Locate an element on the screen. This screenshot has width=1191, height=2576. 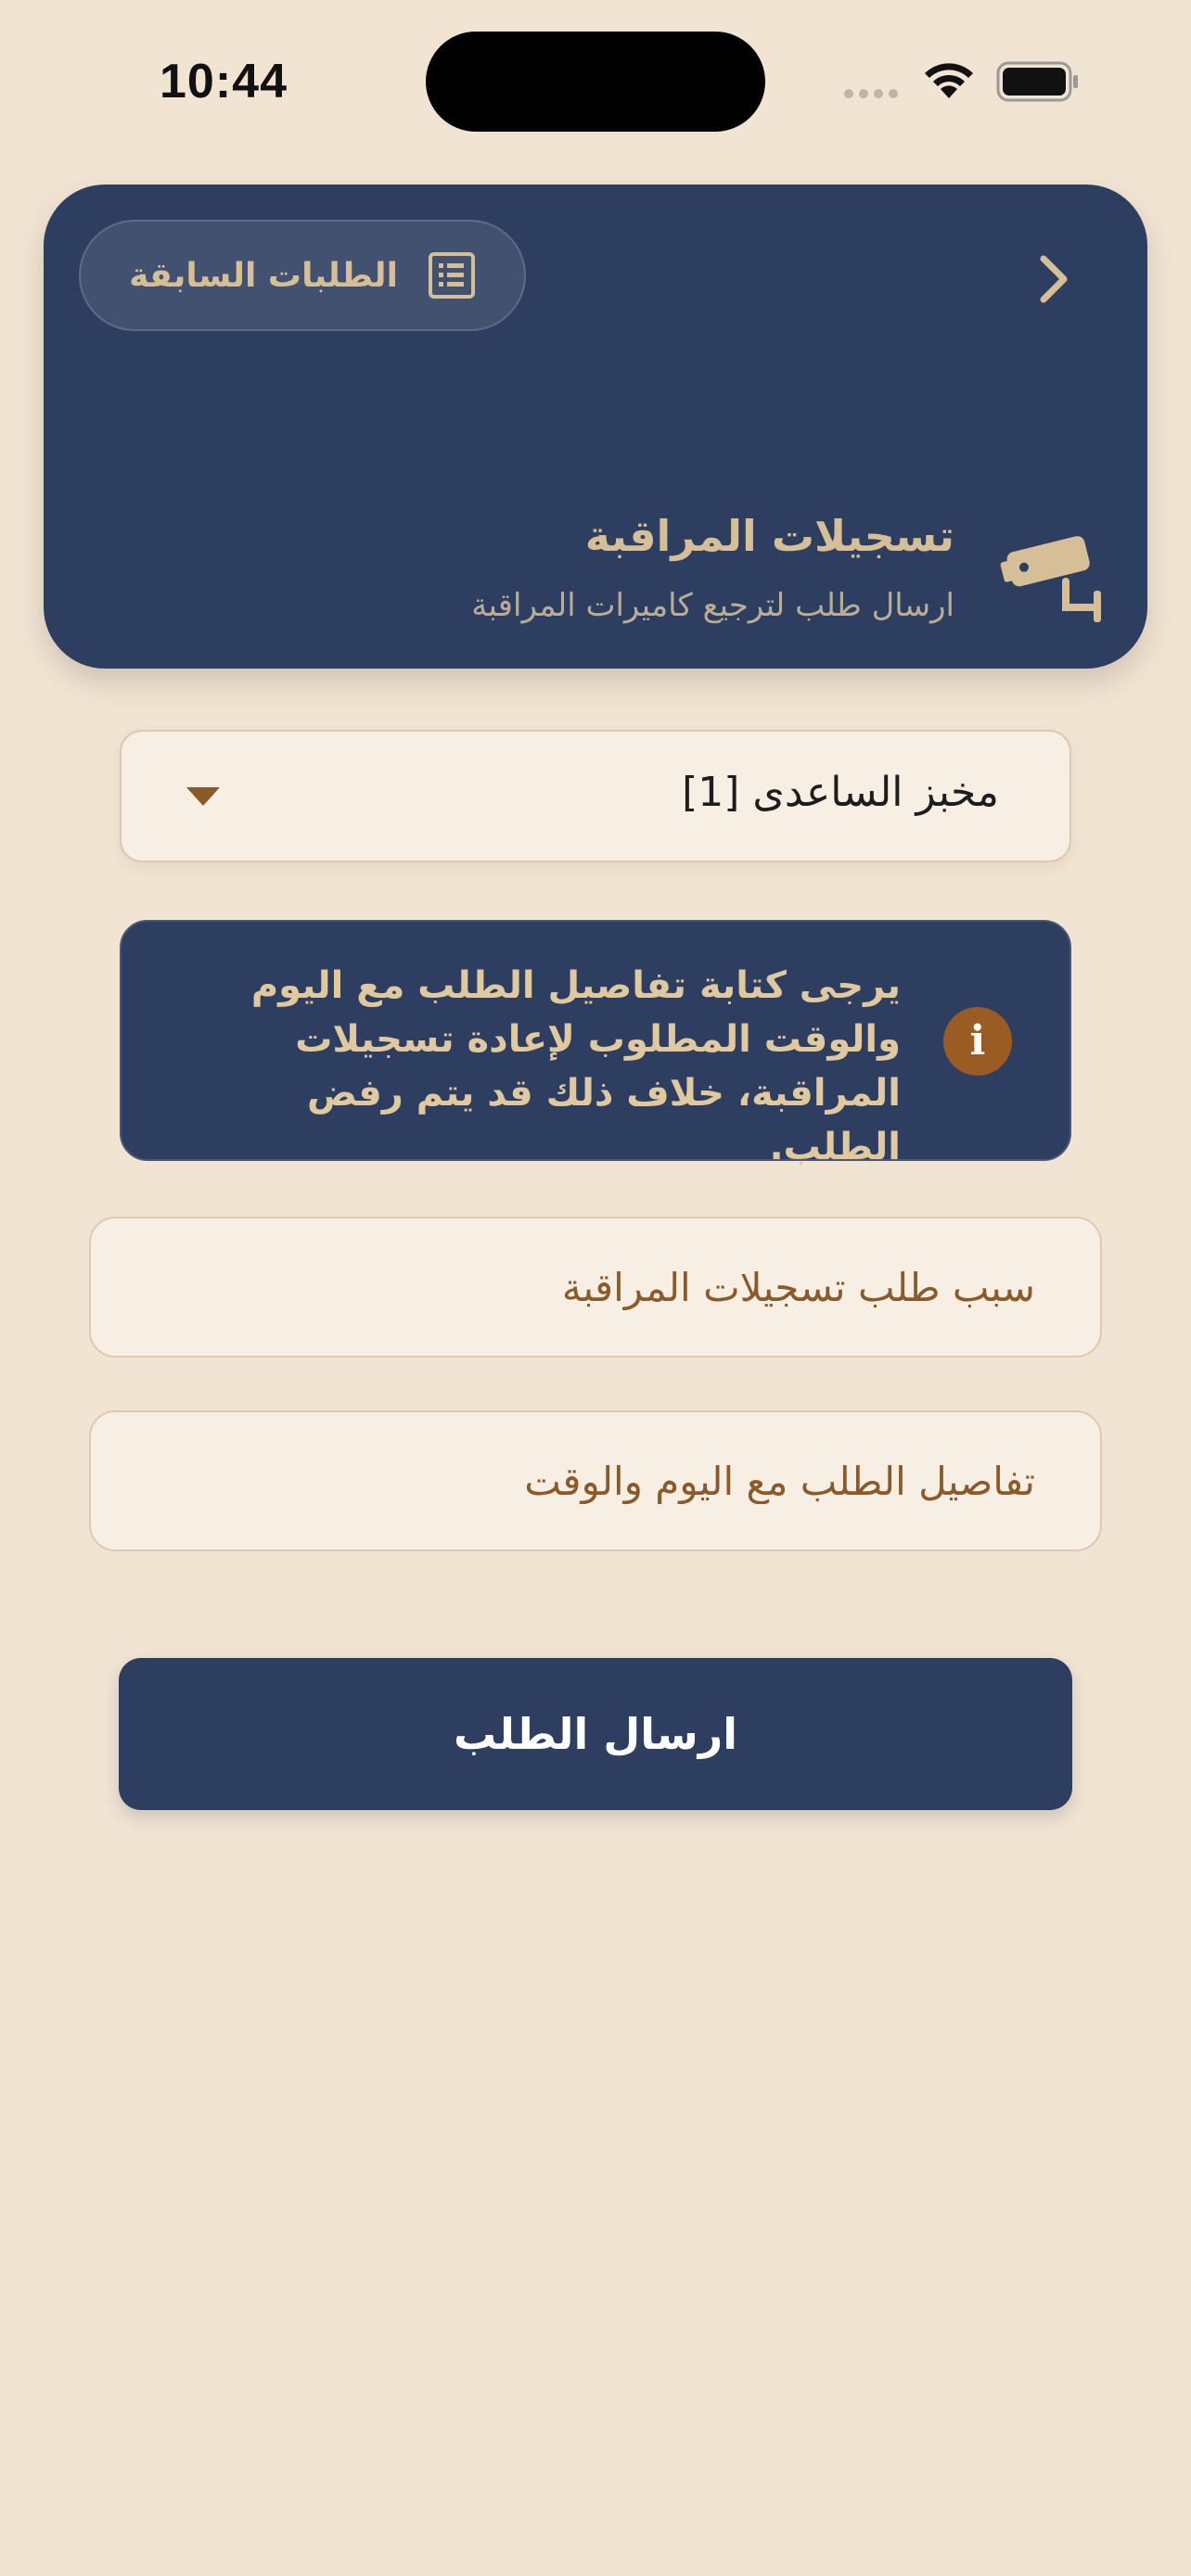
wifi-icon is located at coordinates (949, 80).